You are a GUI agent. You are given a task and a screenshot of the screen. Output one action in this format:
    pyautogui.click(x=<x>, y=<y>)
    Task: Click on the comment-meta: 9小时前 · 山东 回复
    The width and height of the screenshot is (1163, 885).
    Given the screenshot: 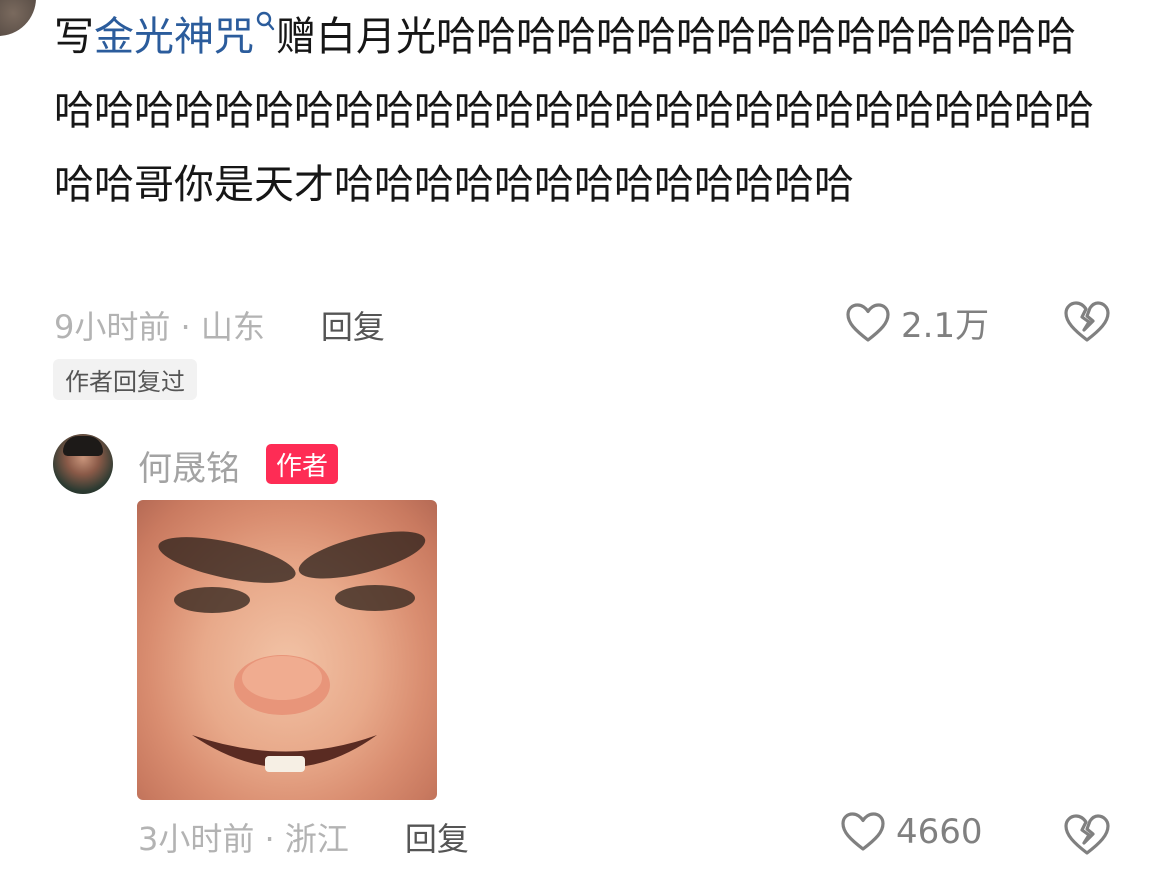 What is the action you would take?
    pyautogui.click(x=219, y=325)
    